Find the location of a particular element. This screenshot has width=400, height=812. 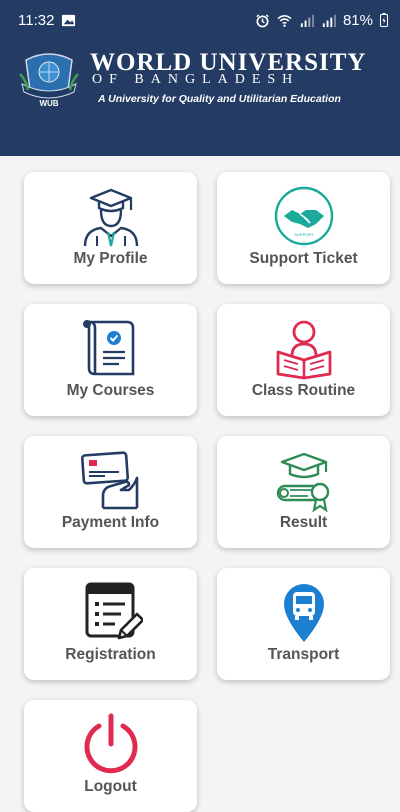

result-button: Result is located at coordinates (303, 492).